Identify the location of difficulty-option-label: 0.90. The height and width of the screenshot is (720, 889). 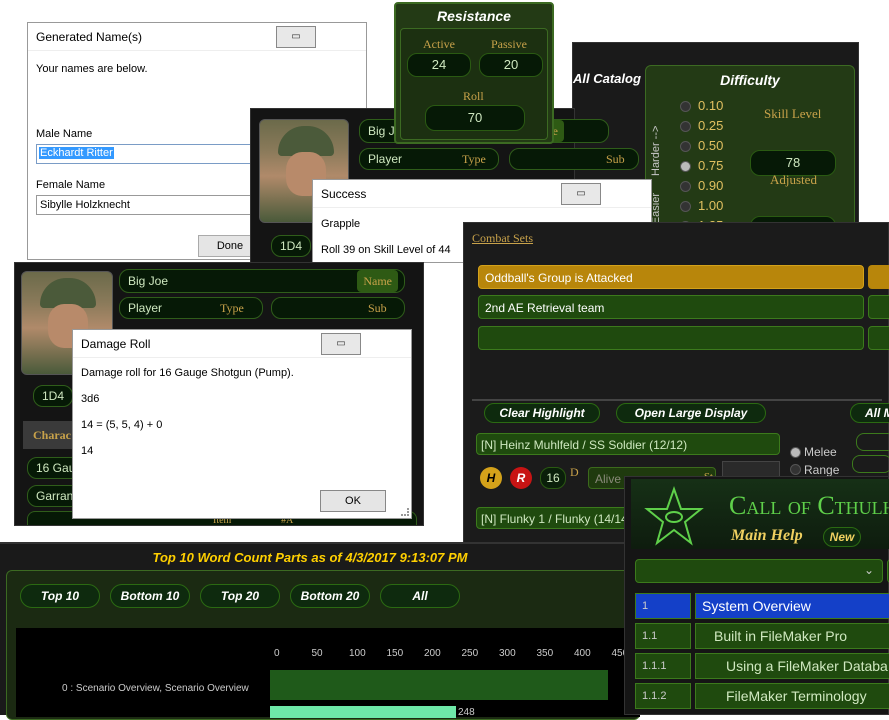
(711, 185).